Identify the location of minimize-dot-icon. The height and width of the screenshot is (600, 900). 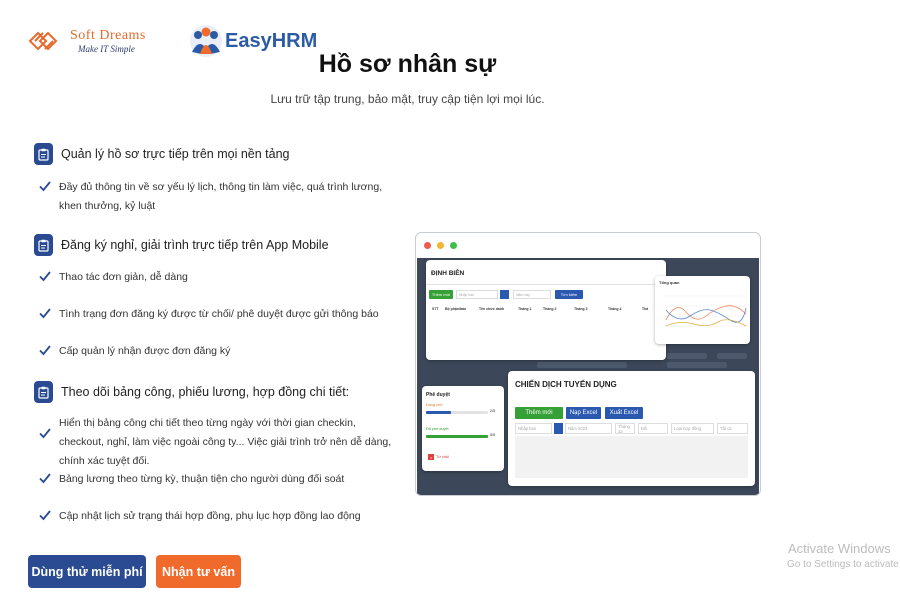
(440, 245).